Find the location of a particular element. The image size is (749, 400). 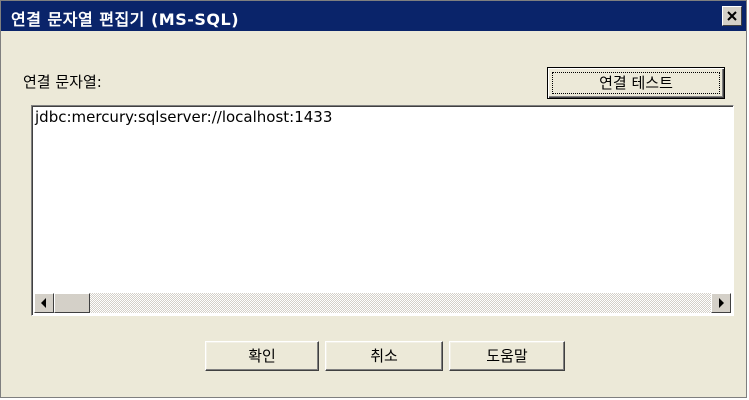

scroll-left-arrow-icon is located at coordinates (43, 303).